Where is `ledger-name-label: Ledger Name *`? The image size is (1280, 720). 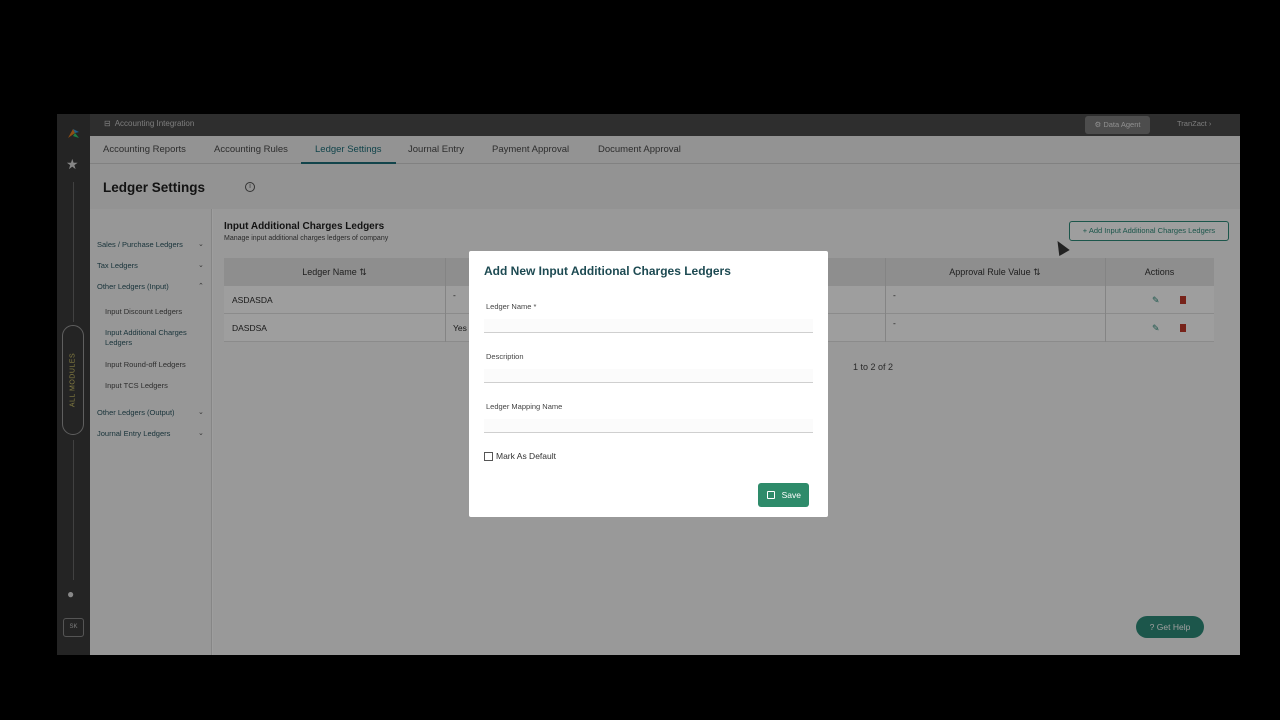
ledger-name-label: Ledger Name * is located at coordinates (511, 306).